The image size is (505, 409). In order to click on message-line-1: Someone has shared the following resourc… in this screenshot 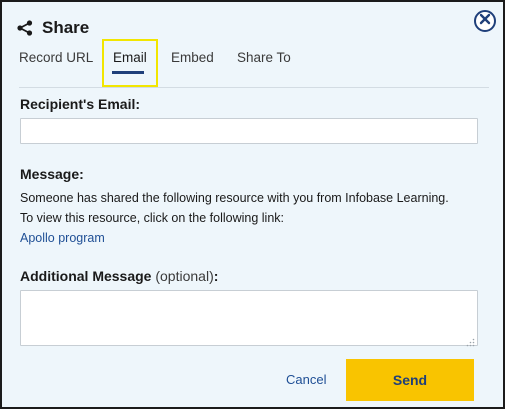, I will do `click(234, 198)`.